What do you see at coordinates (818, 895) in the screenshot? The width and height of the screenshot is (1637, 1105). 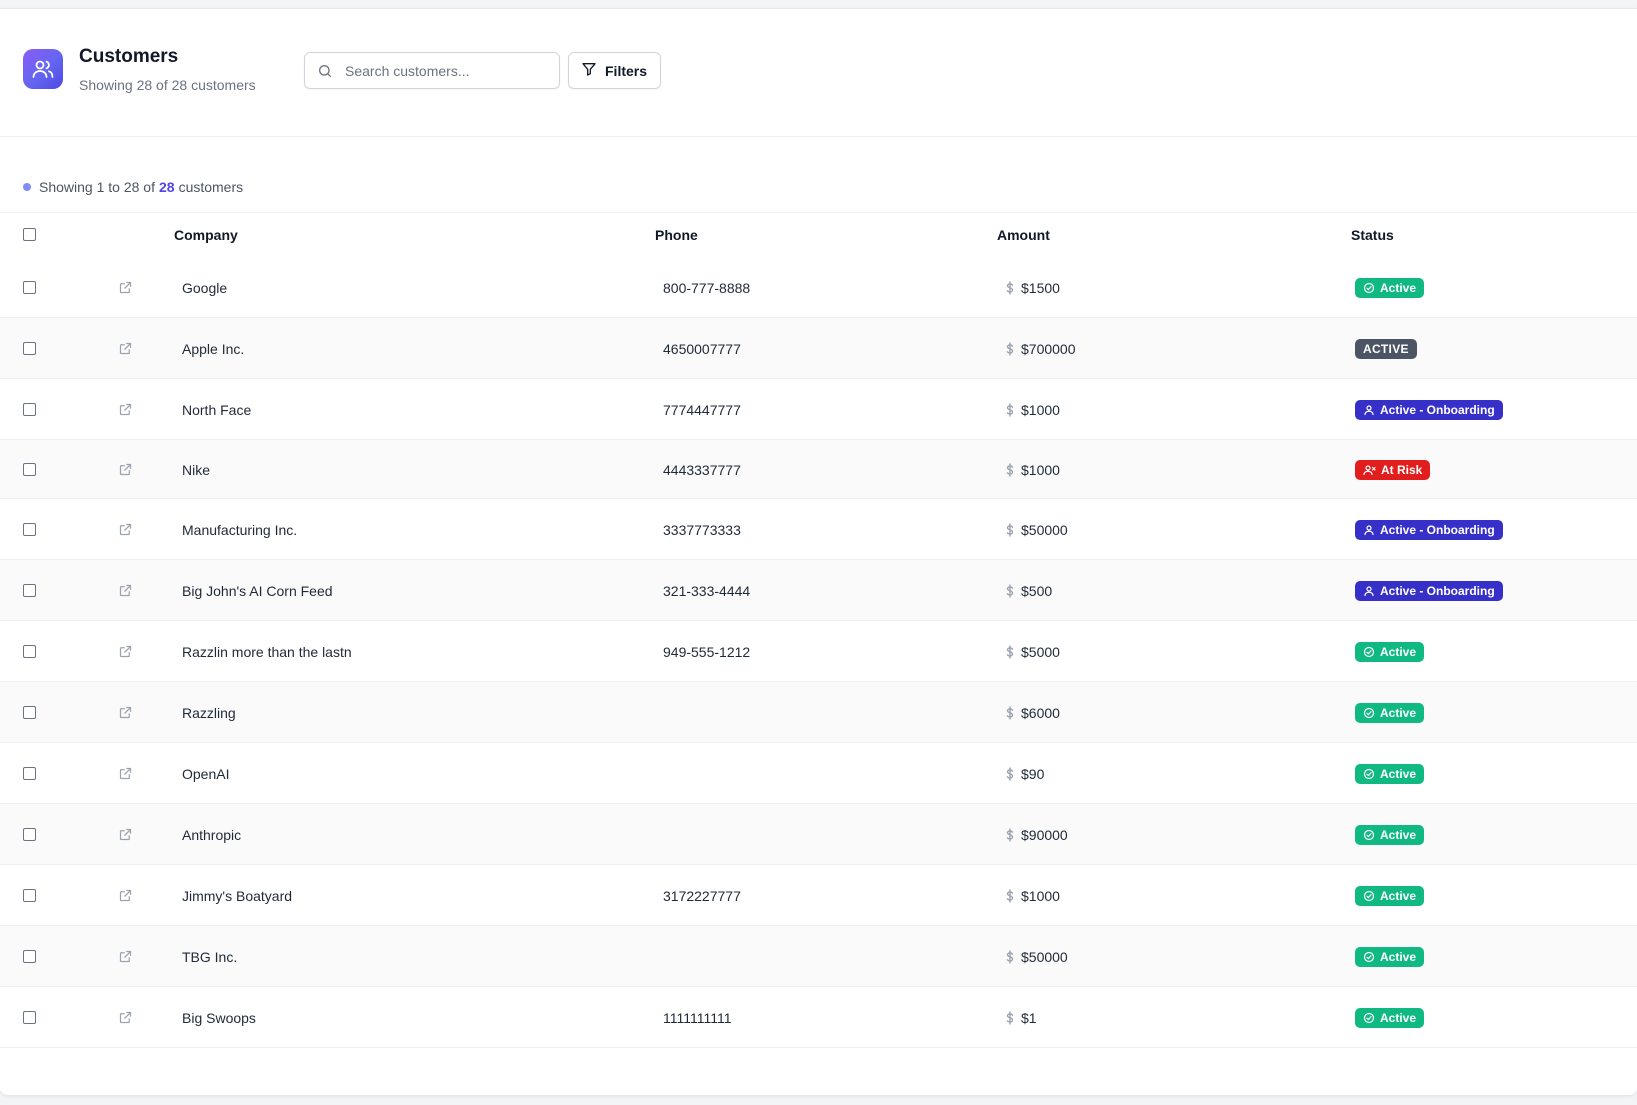 I see `table-row: Jimmy's Boatyard 3172227777 $1000 Active` at bounding box center [818, 895].